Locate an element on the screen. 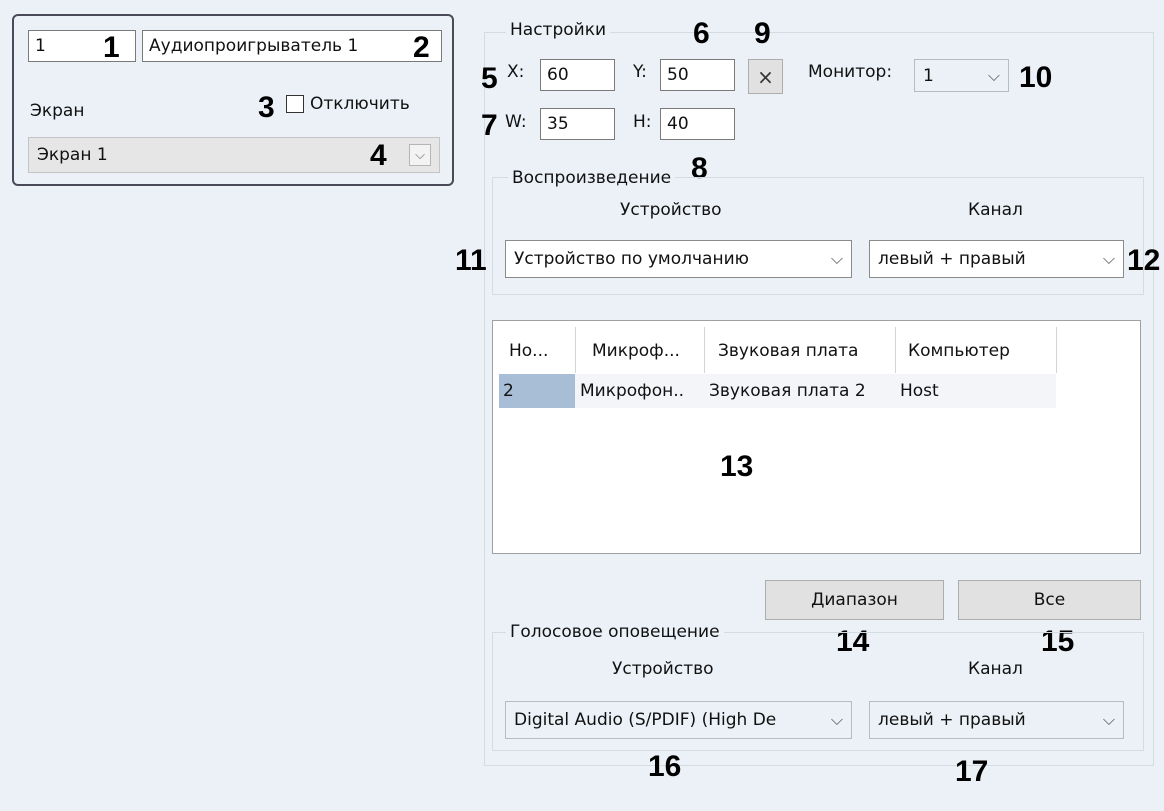  w-label: W: is located at coordinates (516, 122).